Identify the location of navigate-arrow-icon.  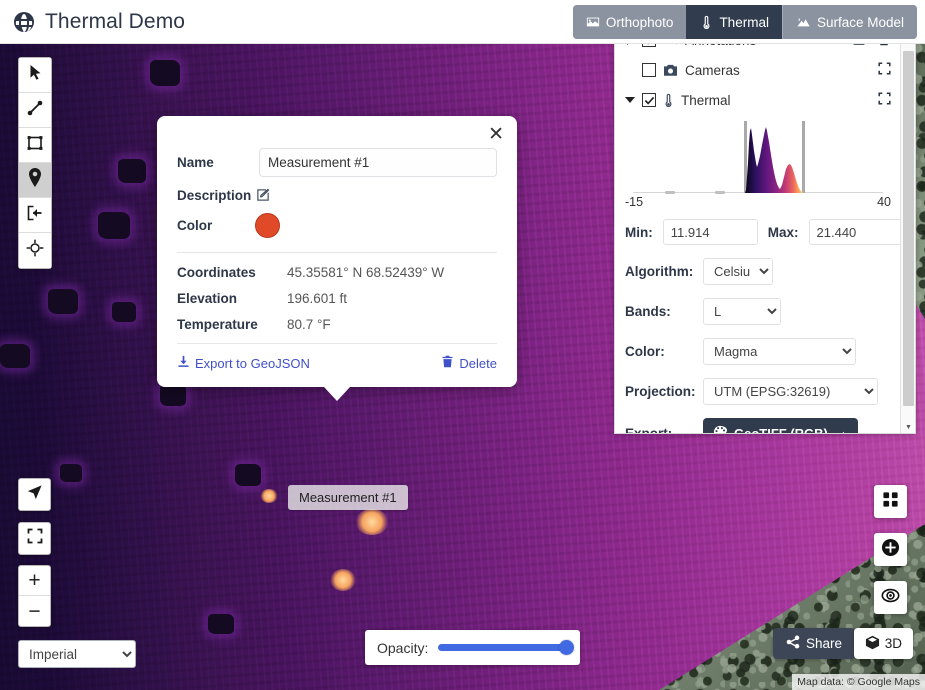
(34, 495).